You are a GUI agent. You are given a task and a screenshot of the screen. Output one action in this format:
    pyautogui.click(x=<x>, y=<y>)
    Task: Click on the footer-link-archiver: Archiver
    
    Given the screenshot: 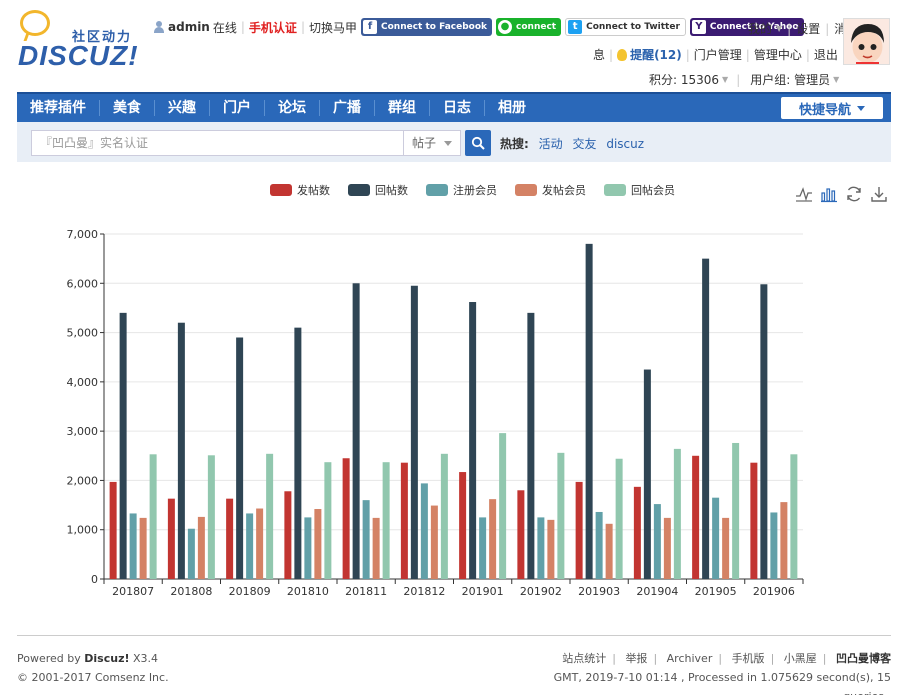 What is the action you would take?
    pyautogui.click(x=690, y=658)
    